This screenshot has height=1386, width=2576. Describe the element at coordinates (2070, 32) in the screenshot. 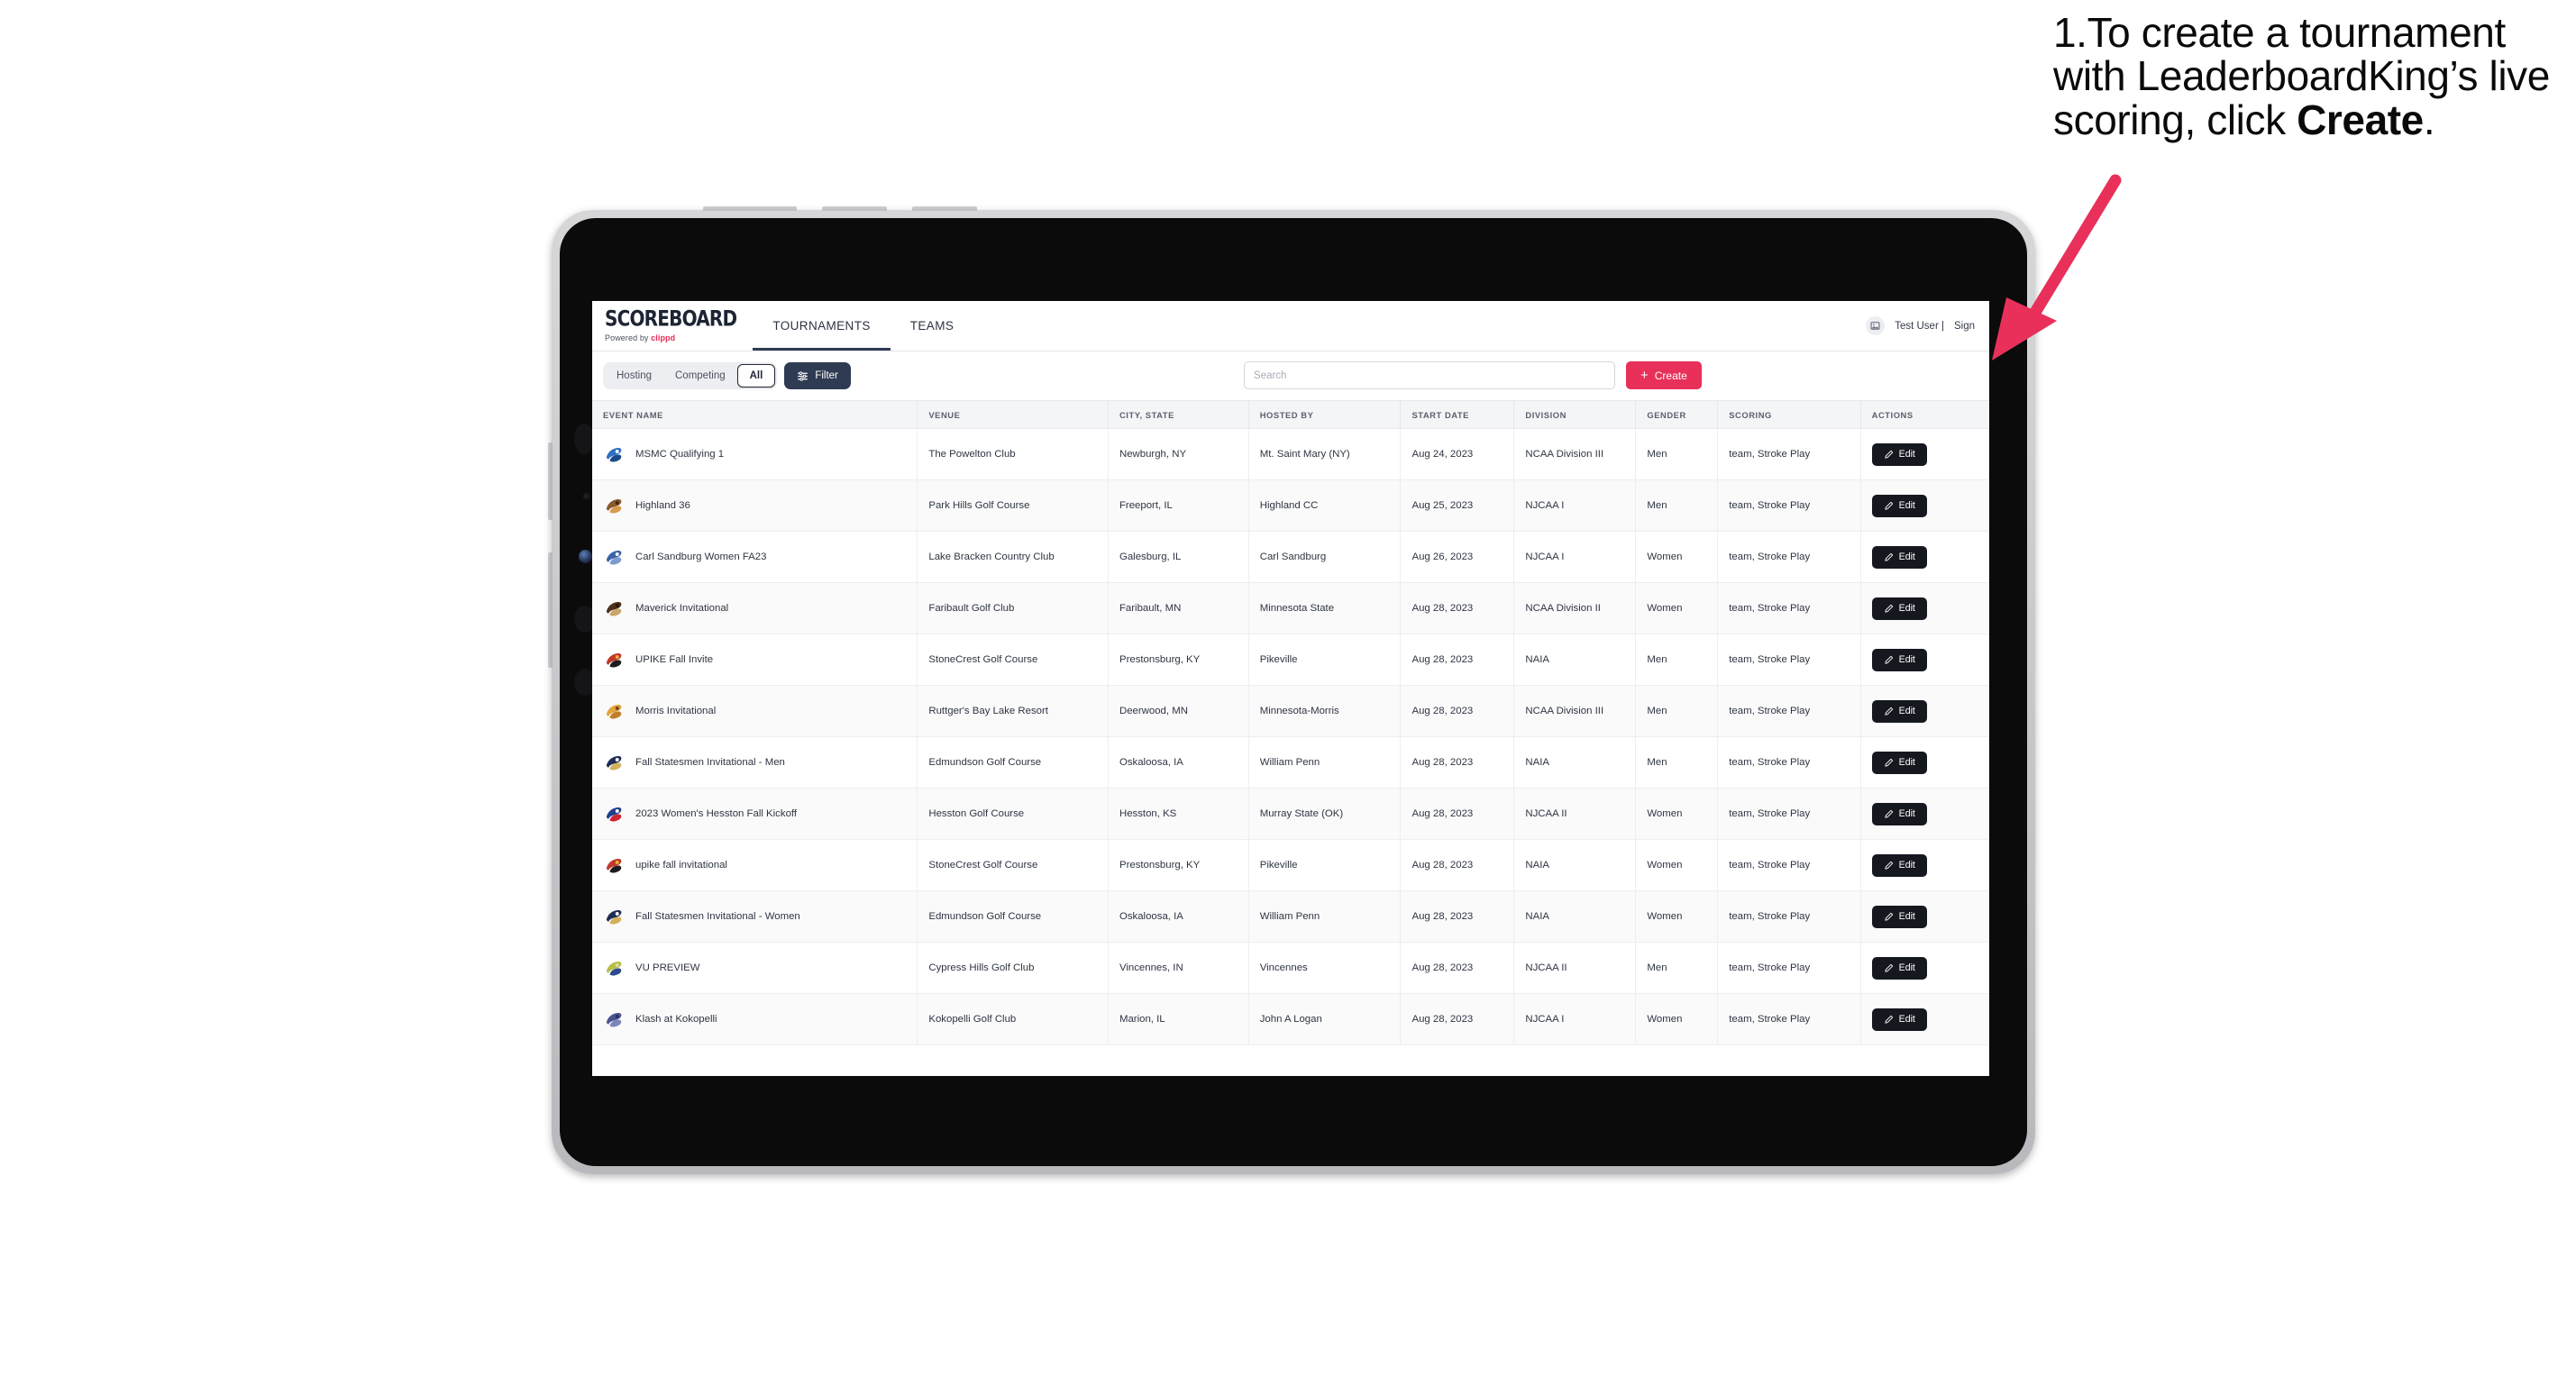

I see `annotation-number: 1.` at that location.